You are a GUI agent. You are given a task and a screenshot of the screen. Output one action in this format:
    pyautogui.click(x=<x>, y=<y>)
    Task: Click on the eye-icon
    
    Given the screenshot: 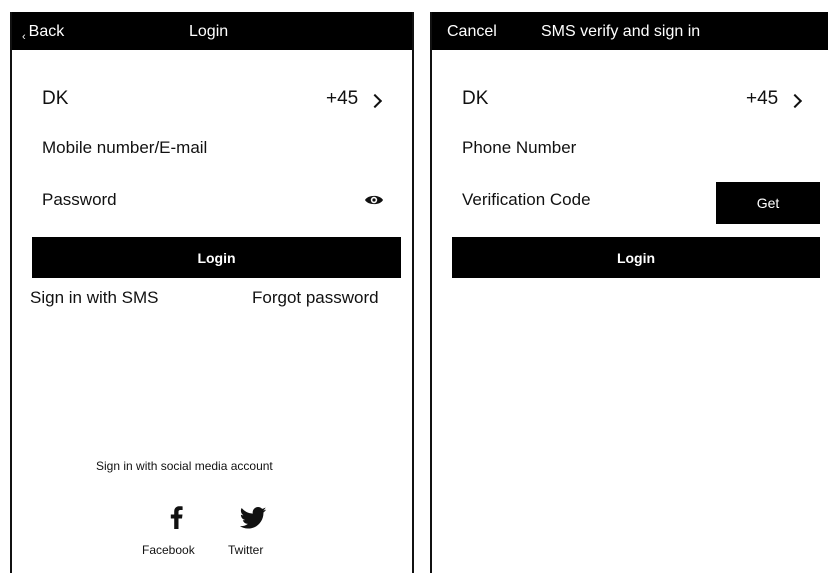 What is the action you would take?
    pyautogui.click(x=374, y=202)
    